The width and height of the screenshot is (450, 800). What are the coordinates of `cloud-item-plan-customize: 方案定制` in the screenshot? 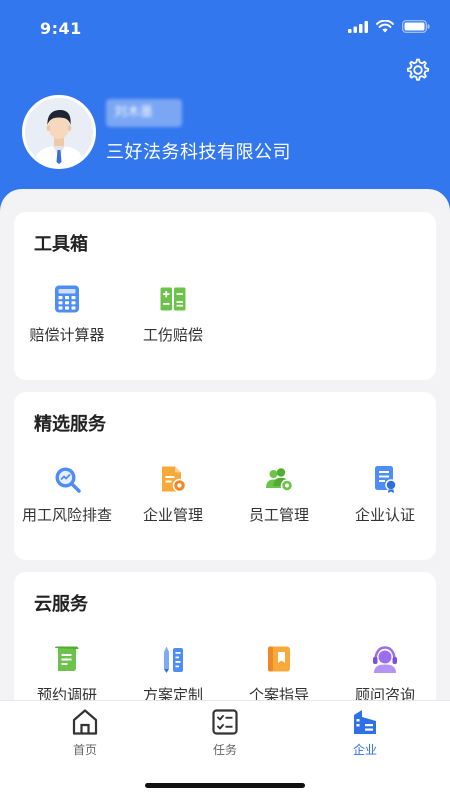 It's located at (173, 674).